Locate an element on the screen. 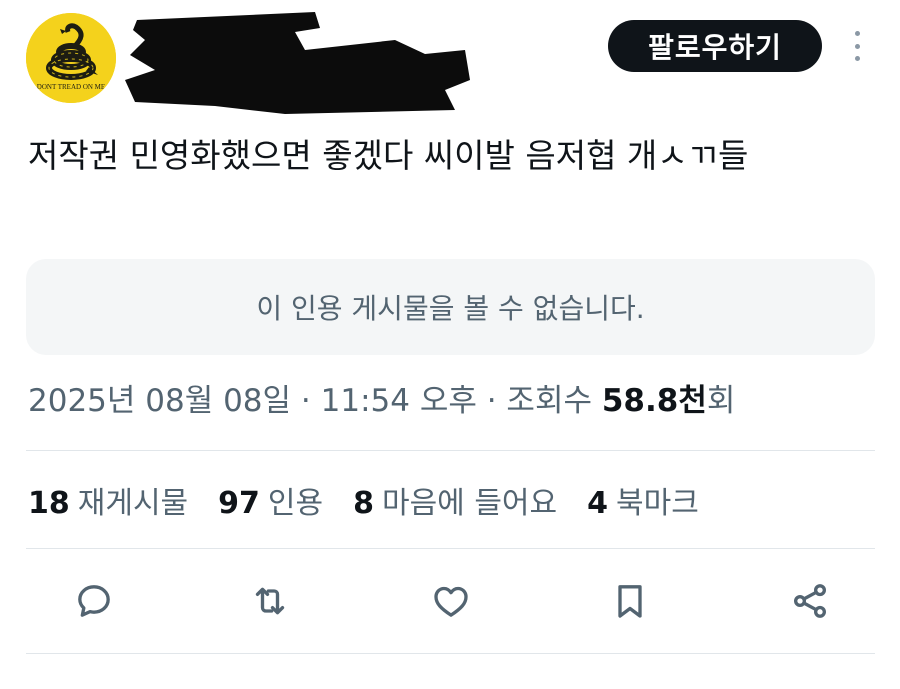 The image size is (900, 689). like-icon is located at coordinates (451, 601).